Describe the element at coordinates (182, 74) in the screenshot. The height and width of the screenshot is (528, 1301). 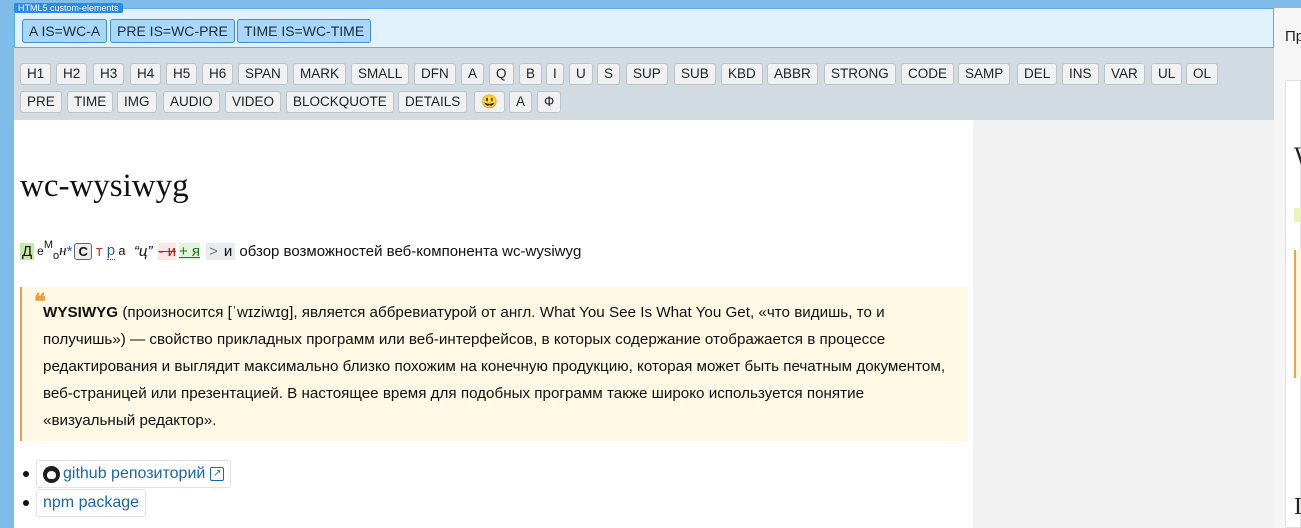
I see `h5-button: H5` at that location.